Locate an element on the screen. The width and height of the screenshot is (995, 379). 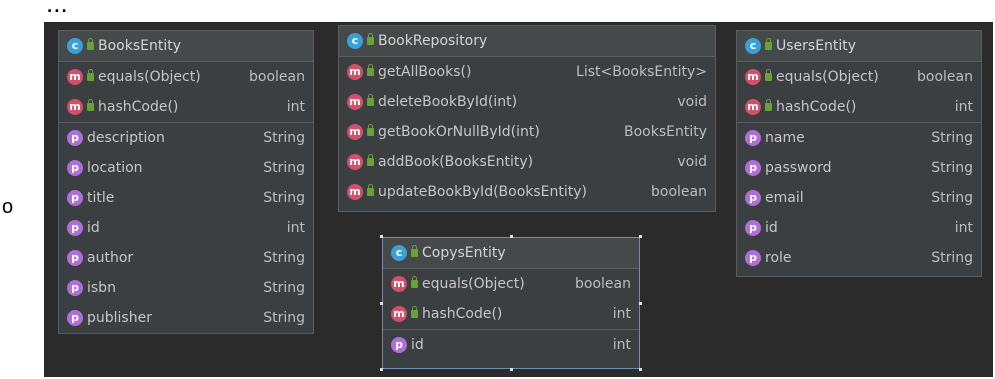
field-row: p password String is located at coordinates (859, 168).